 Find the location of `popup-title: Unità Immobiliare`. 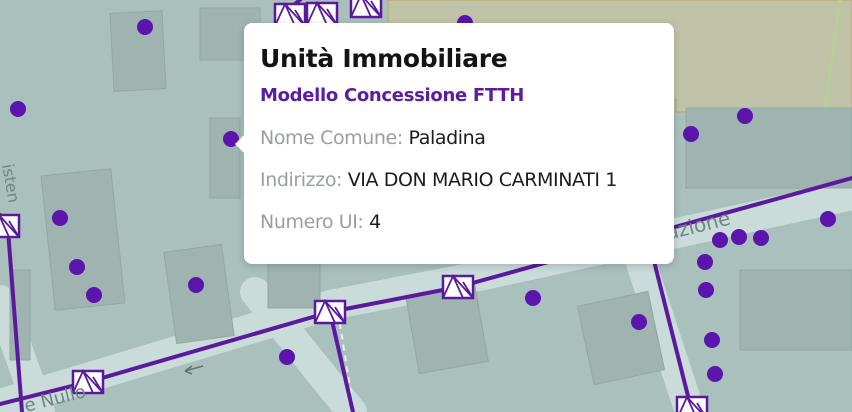

popup-title: Unità Immobiliare is located at coordinates (384, 58).